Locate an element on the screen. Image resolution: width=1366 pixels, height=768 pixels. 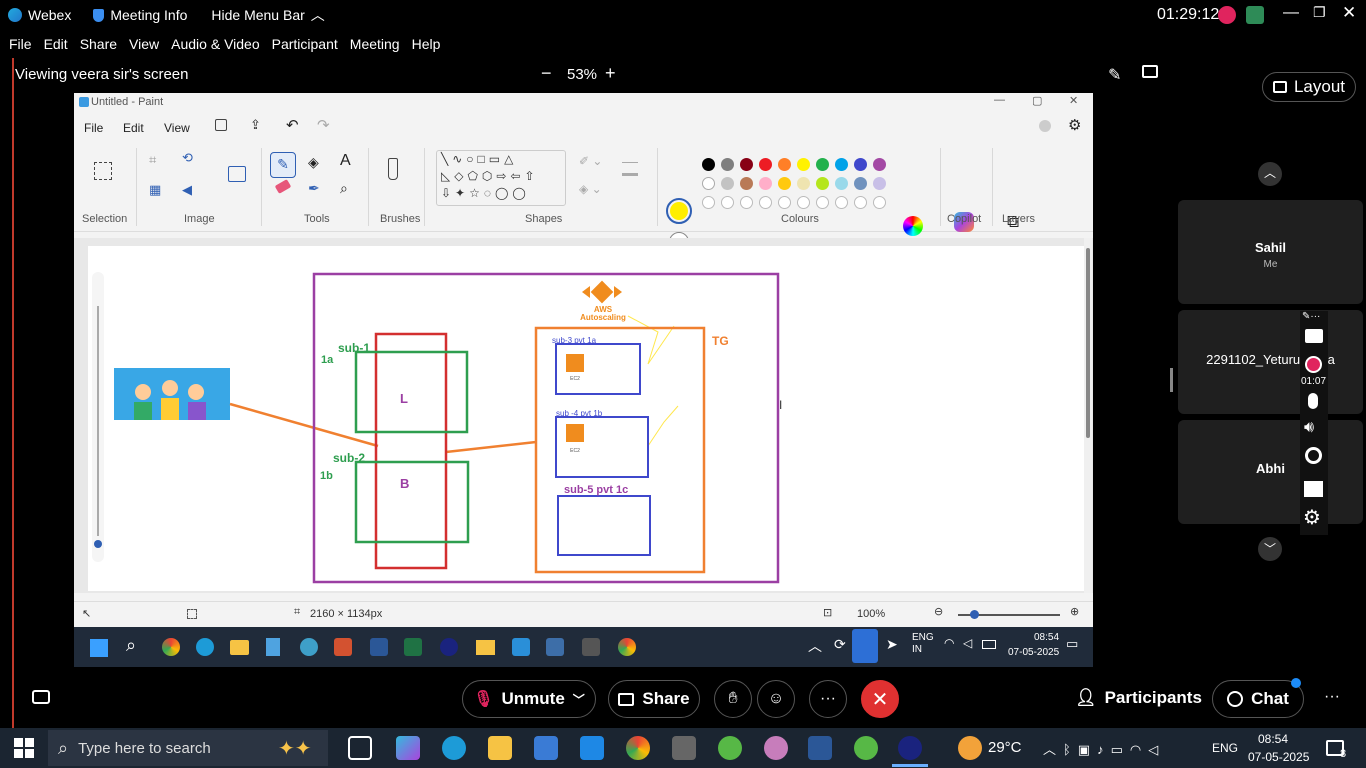
text-tool-icon: A is located at coordinates (345, 161).